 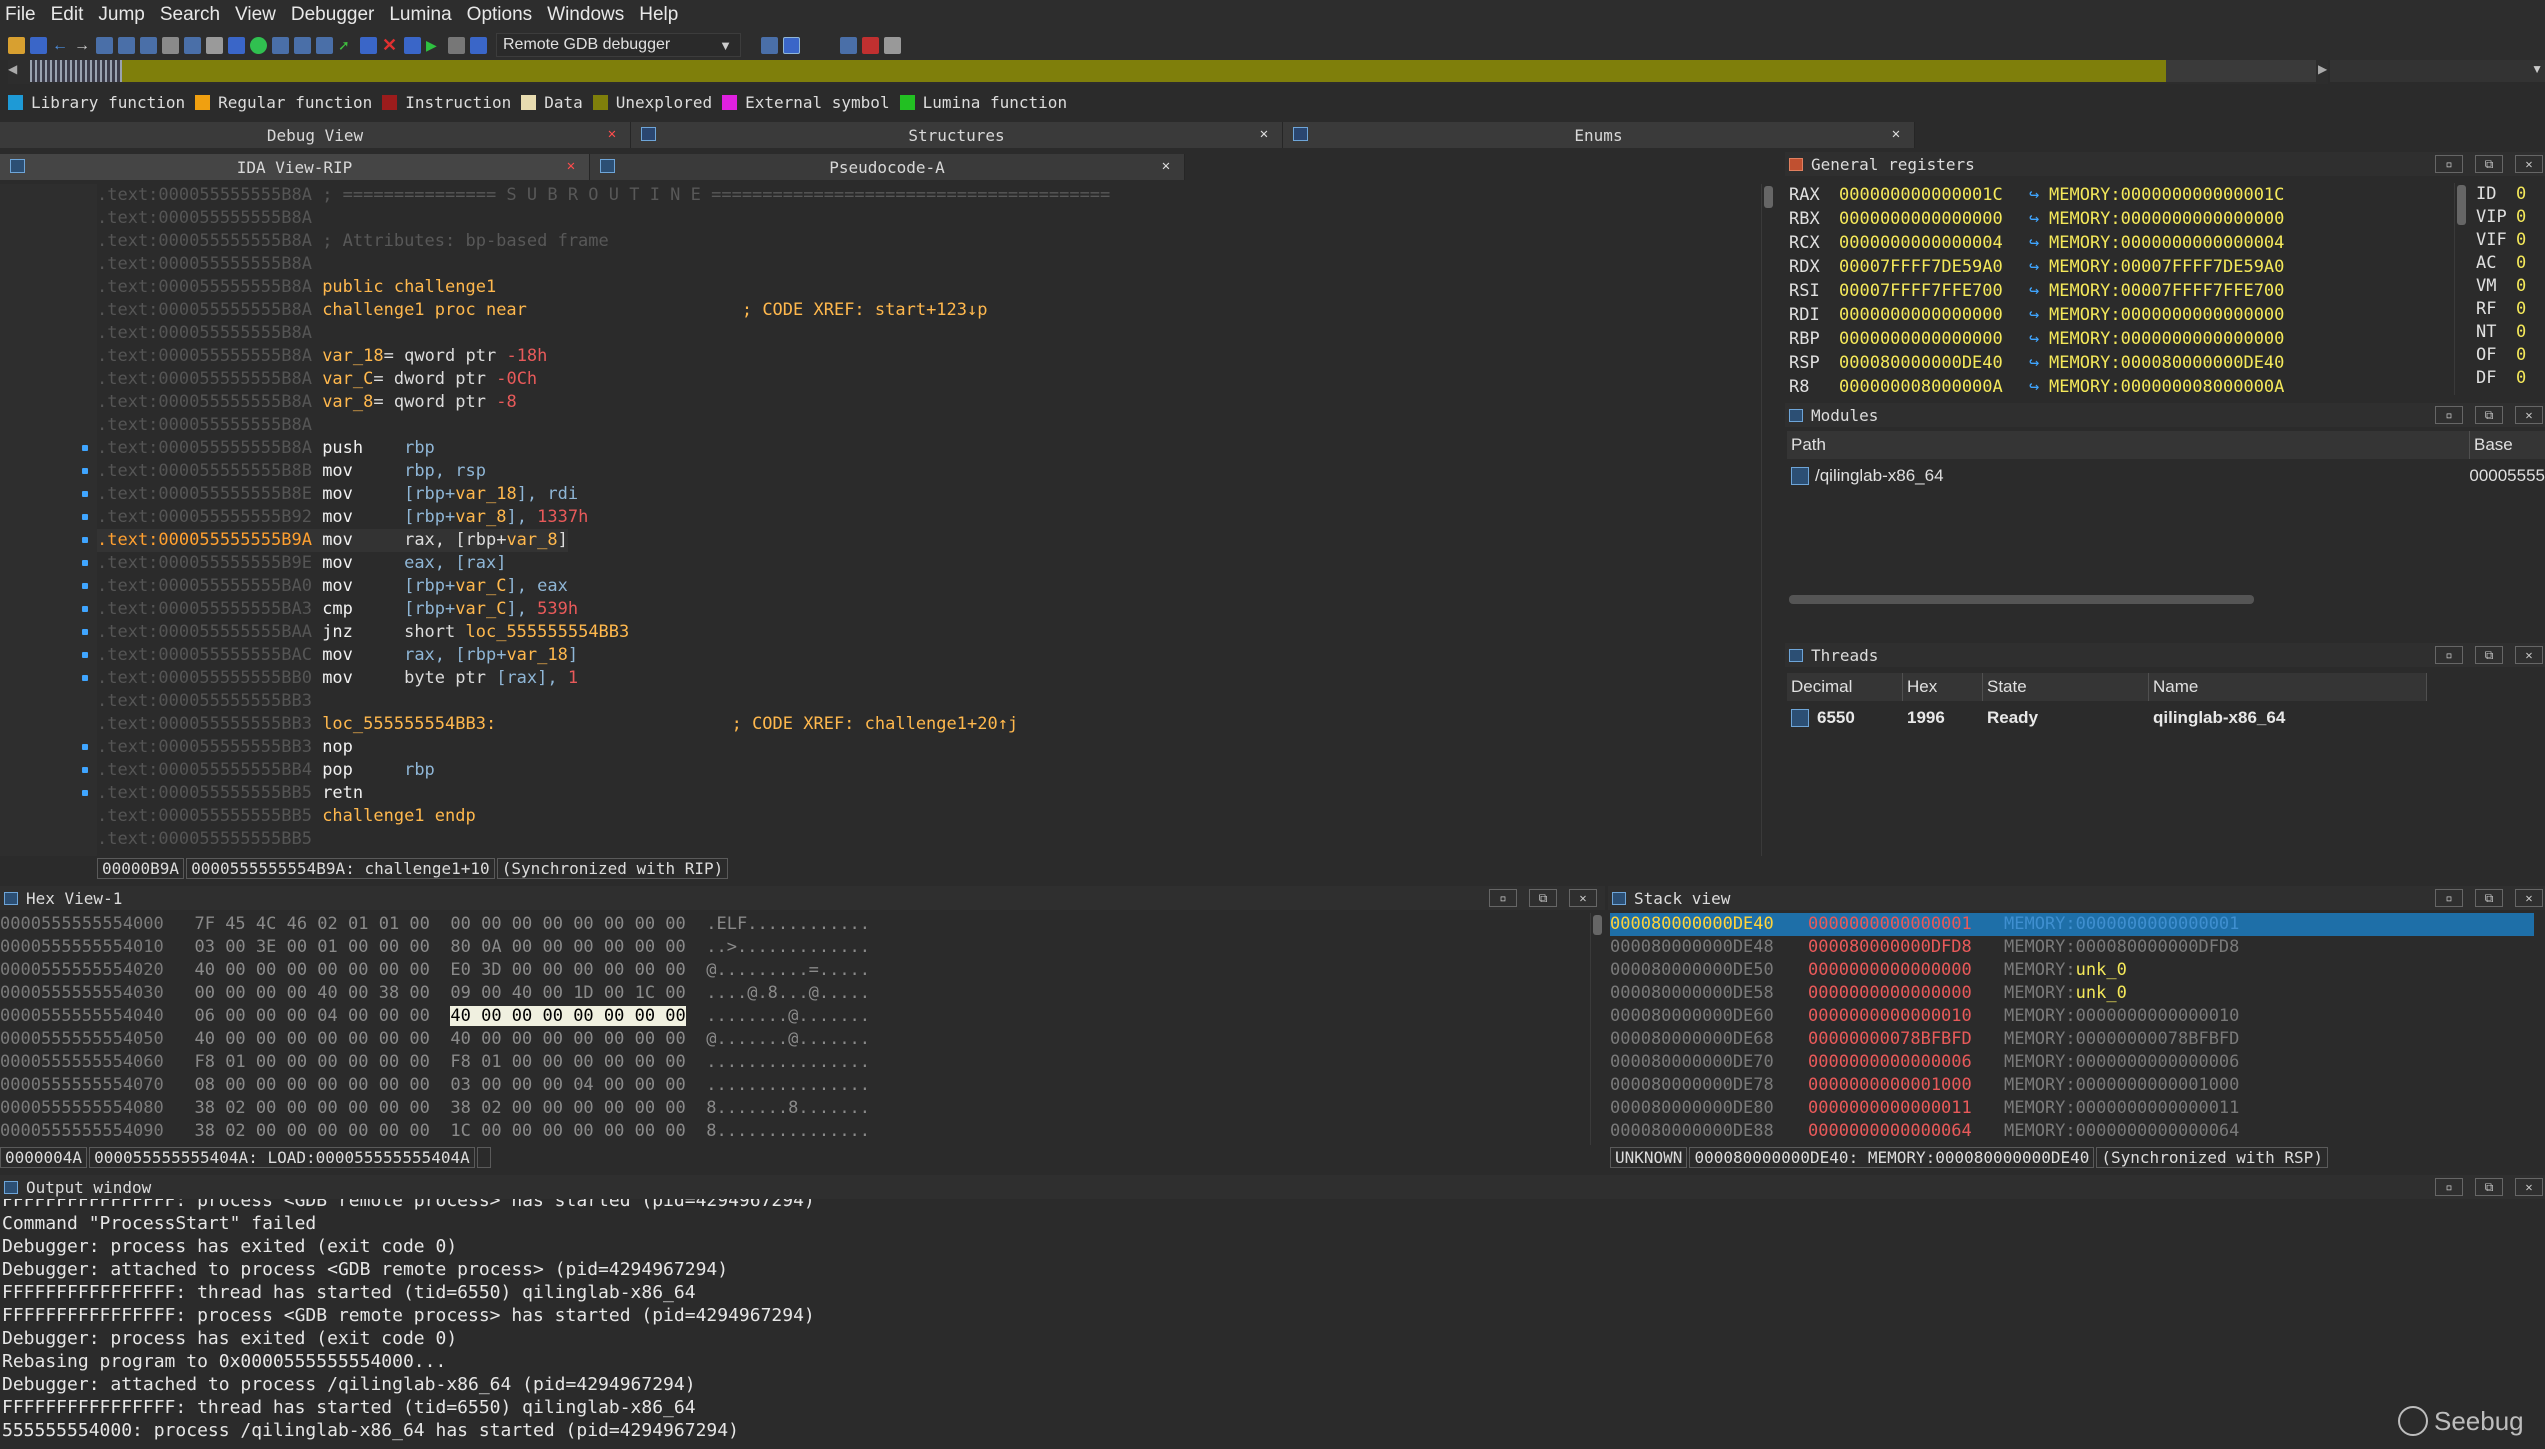 I want to click on modules-hscrollbar, so click(x=2166, y=599).